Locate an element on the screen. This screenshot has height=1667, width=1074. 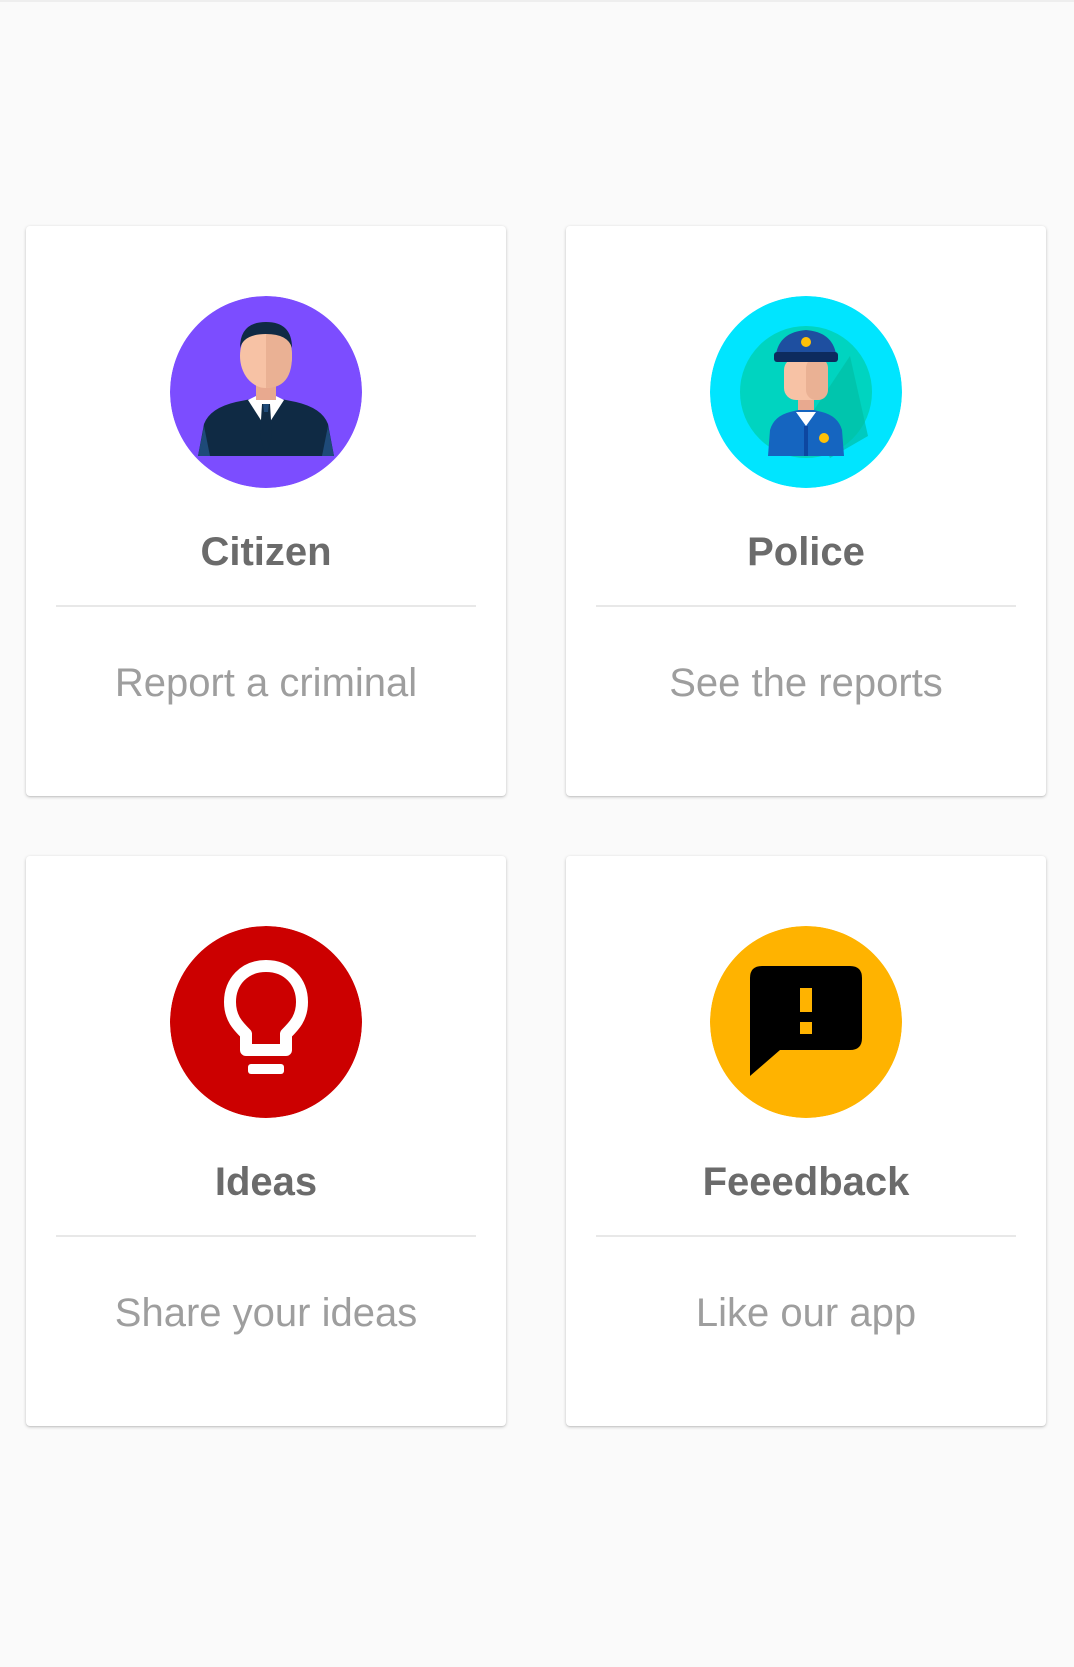
feedback-alert-icon is located at coordinates (806, 1022).